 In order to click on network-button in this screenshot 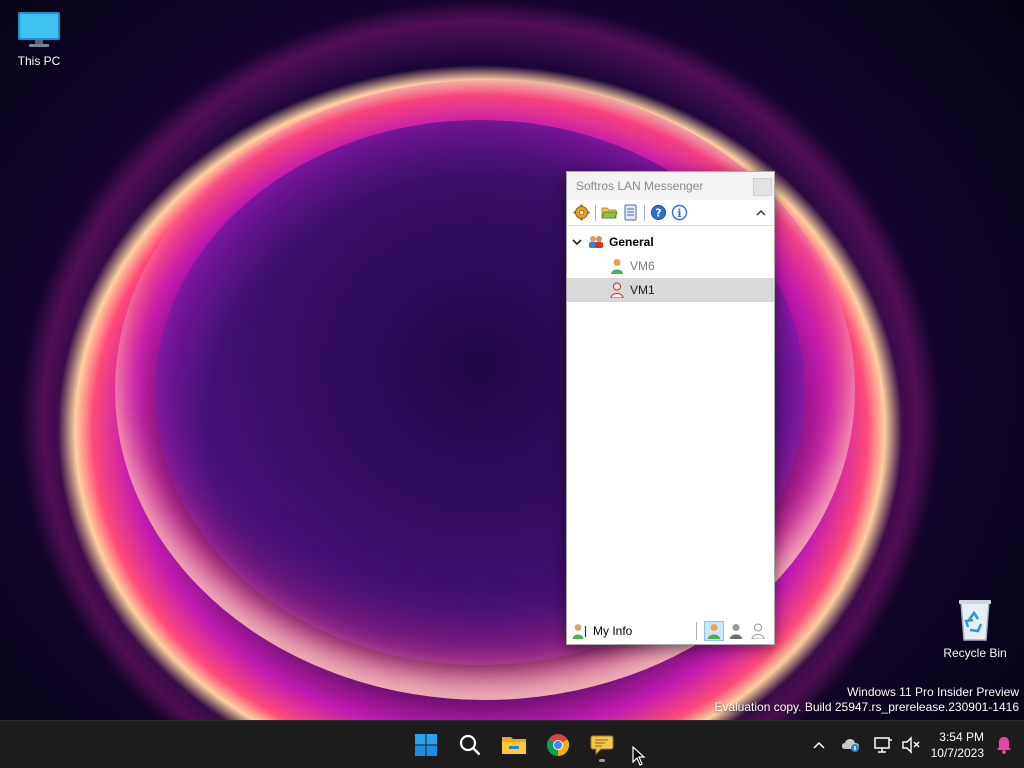, I will do `click(883, 745)`.